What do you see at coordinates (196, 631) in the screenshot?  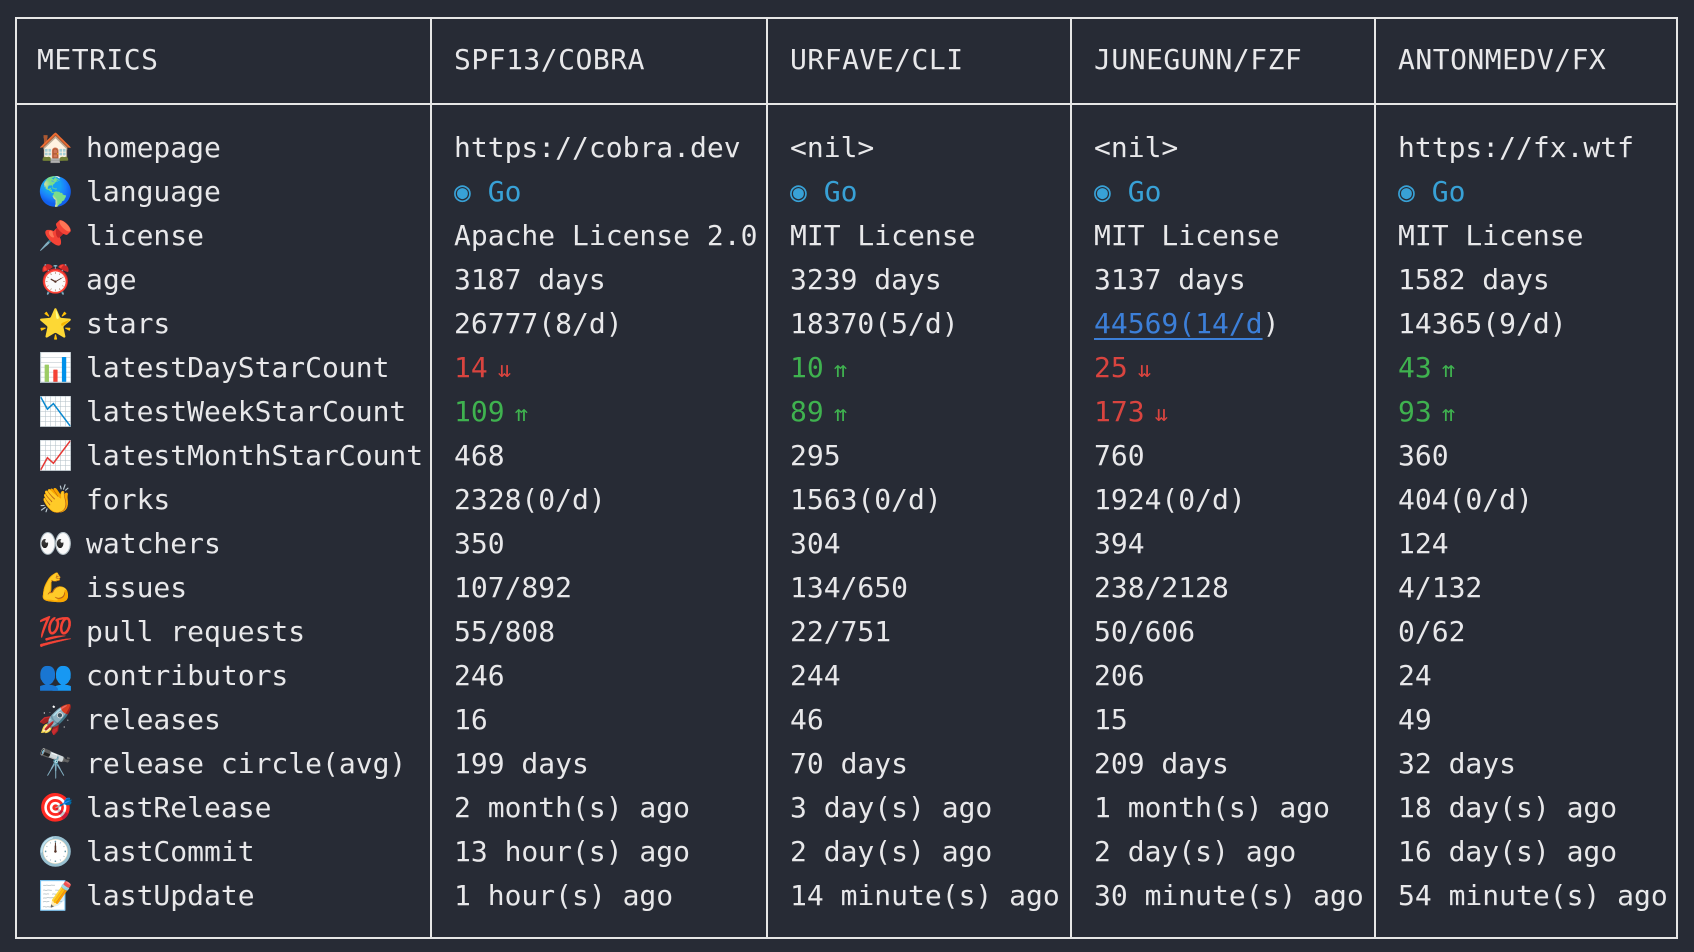 I see `metric-label: pull requests` at bounding box center [196, 631].